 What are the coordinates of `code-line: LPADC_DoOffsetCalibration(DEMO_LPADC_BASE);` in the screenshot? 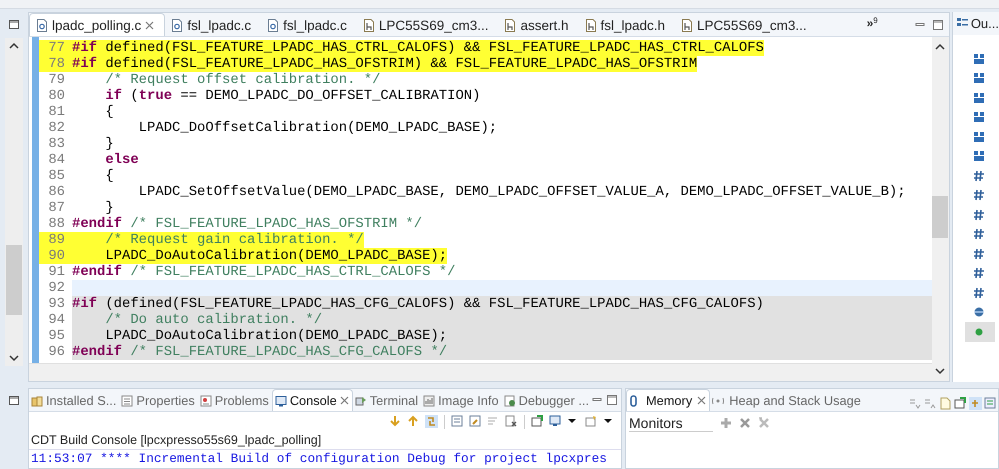 It's located at (318, 128).